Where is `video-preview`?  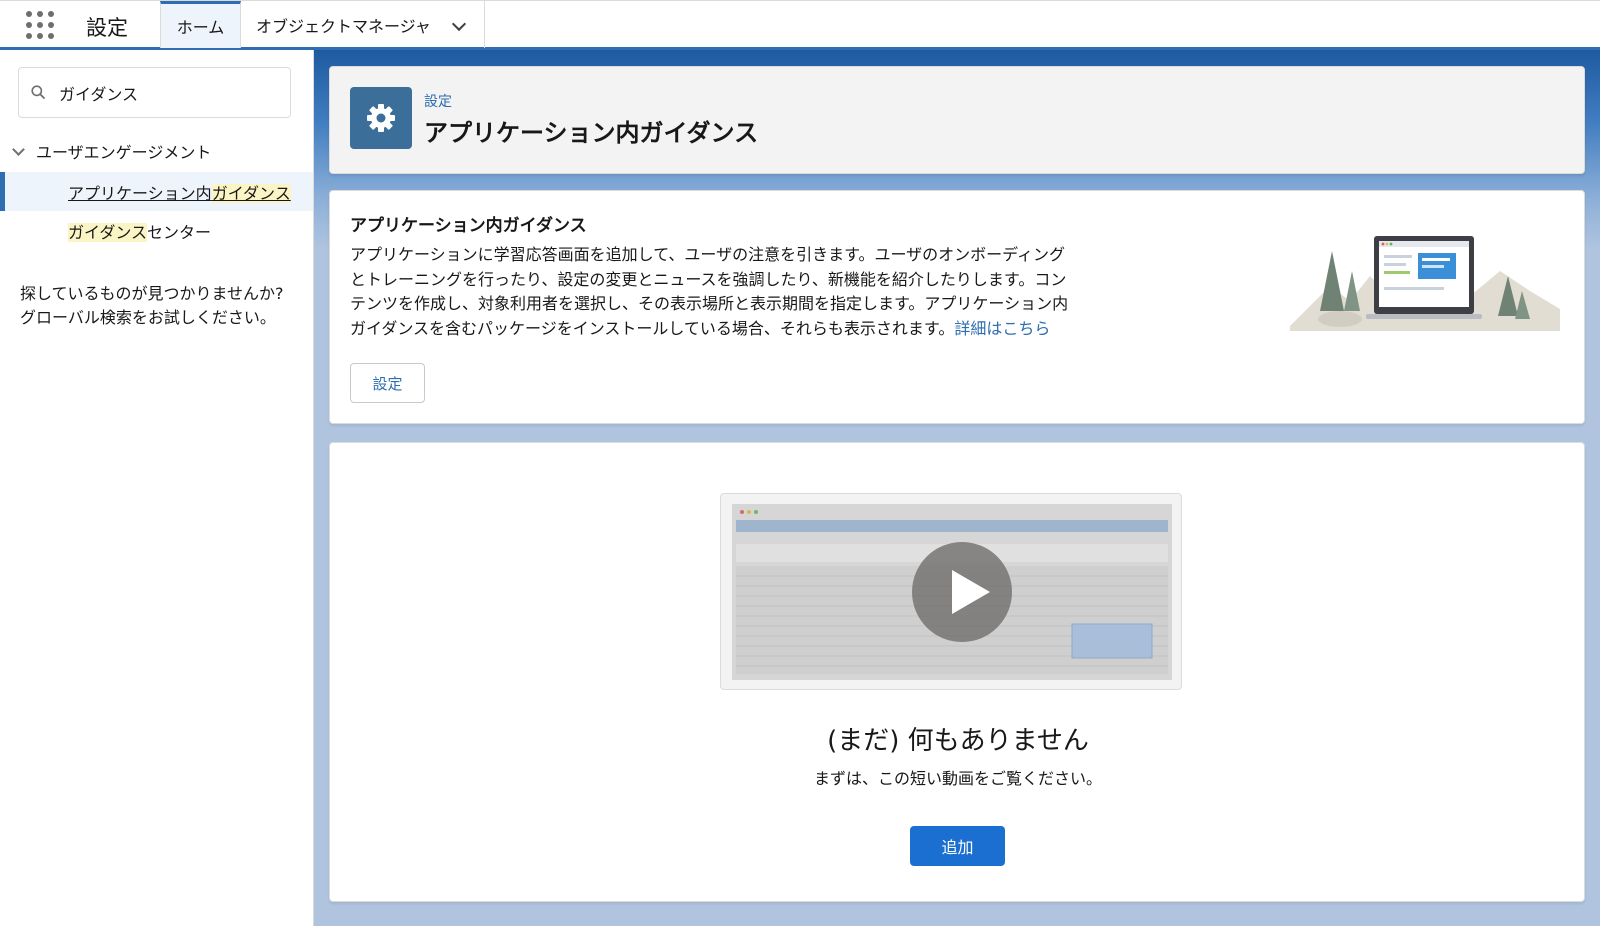 video-preview is located at coordinates (952, 592).